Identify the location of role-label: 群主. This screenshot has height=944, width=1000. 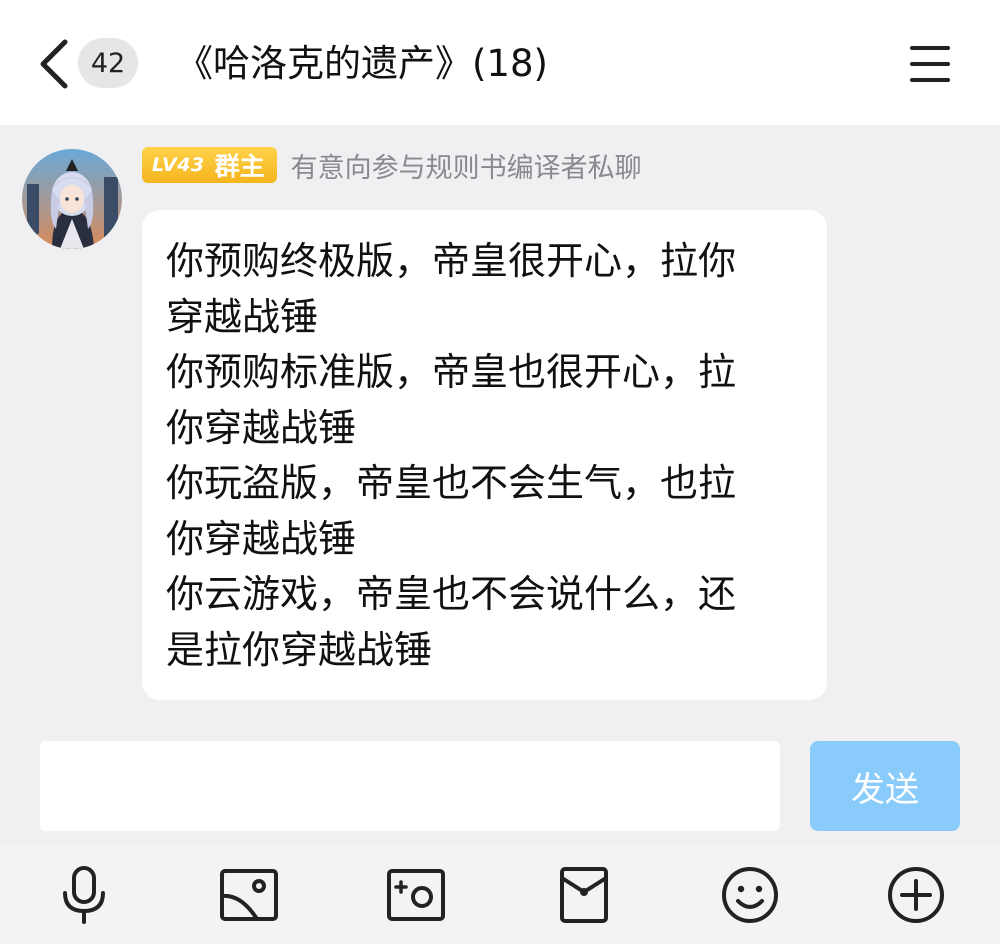
(239, 166).